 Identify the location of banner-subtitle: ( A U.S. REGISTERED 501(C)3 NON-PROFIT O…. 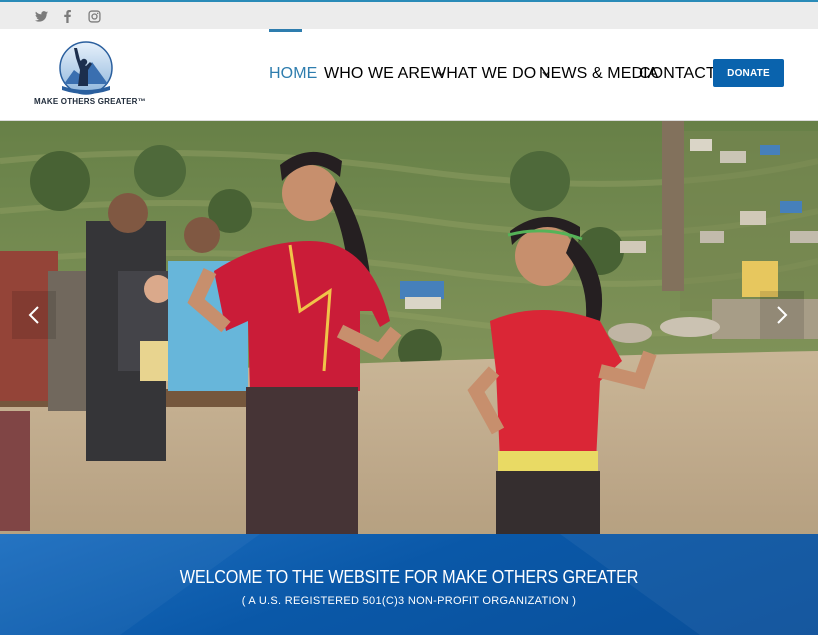
(409, 601).